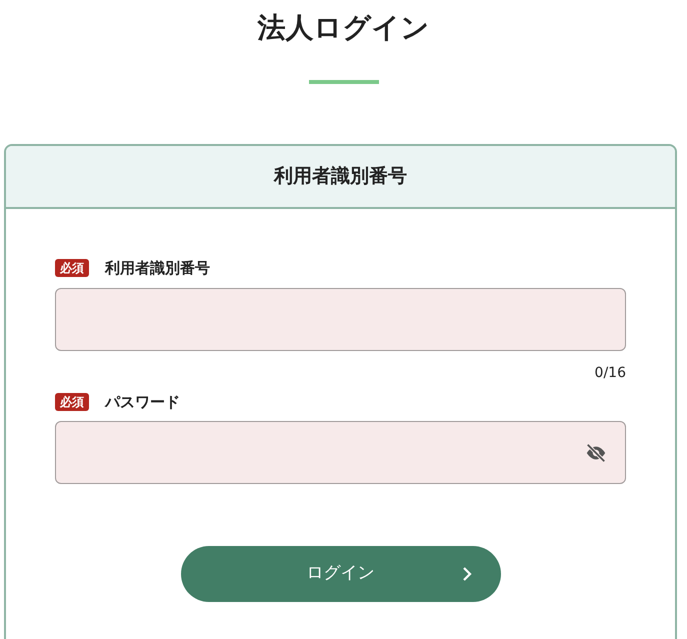 Image resolution: width=687 pixels, height=639 pixels. What do you see at coordinates (466, 574) in the screenshot?
I see `chevron-right-icon` at bounding box center [466, 574].